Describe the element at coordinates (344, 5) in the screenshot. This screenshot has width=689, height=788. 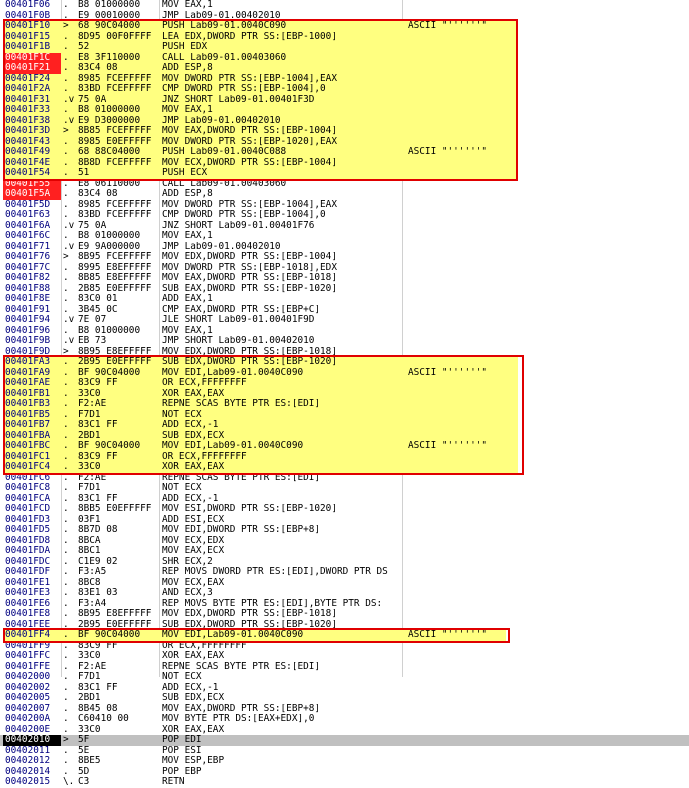
I see `disasm-row: 00401F06. B8 01000000 MOV EAX,1` at that location.